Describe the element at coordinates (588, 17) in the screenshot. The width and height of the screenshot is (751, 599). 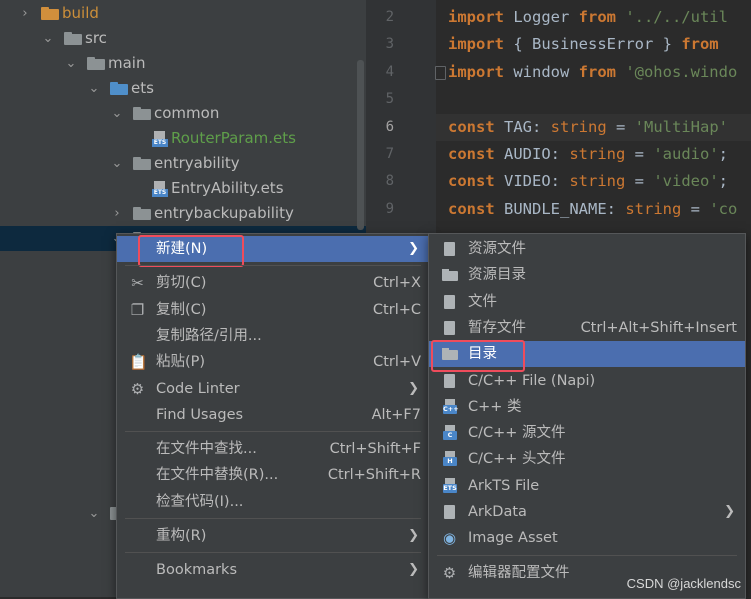
I see `code-line: import Logger from '../../util` at that location.